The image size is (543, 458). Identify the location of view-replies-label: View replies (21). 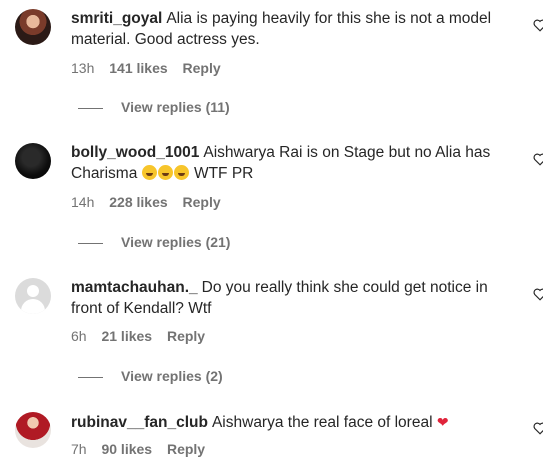
(176, 242).